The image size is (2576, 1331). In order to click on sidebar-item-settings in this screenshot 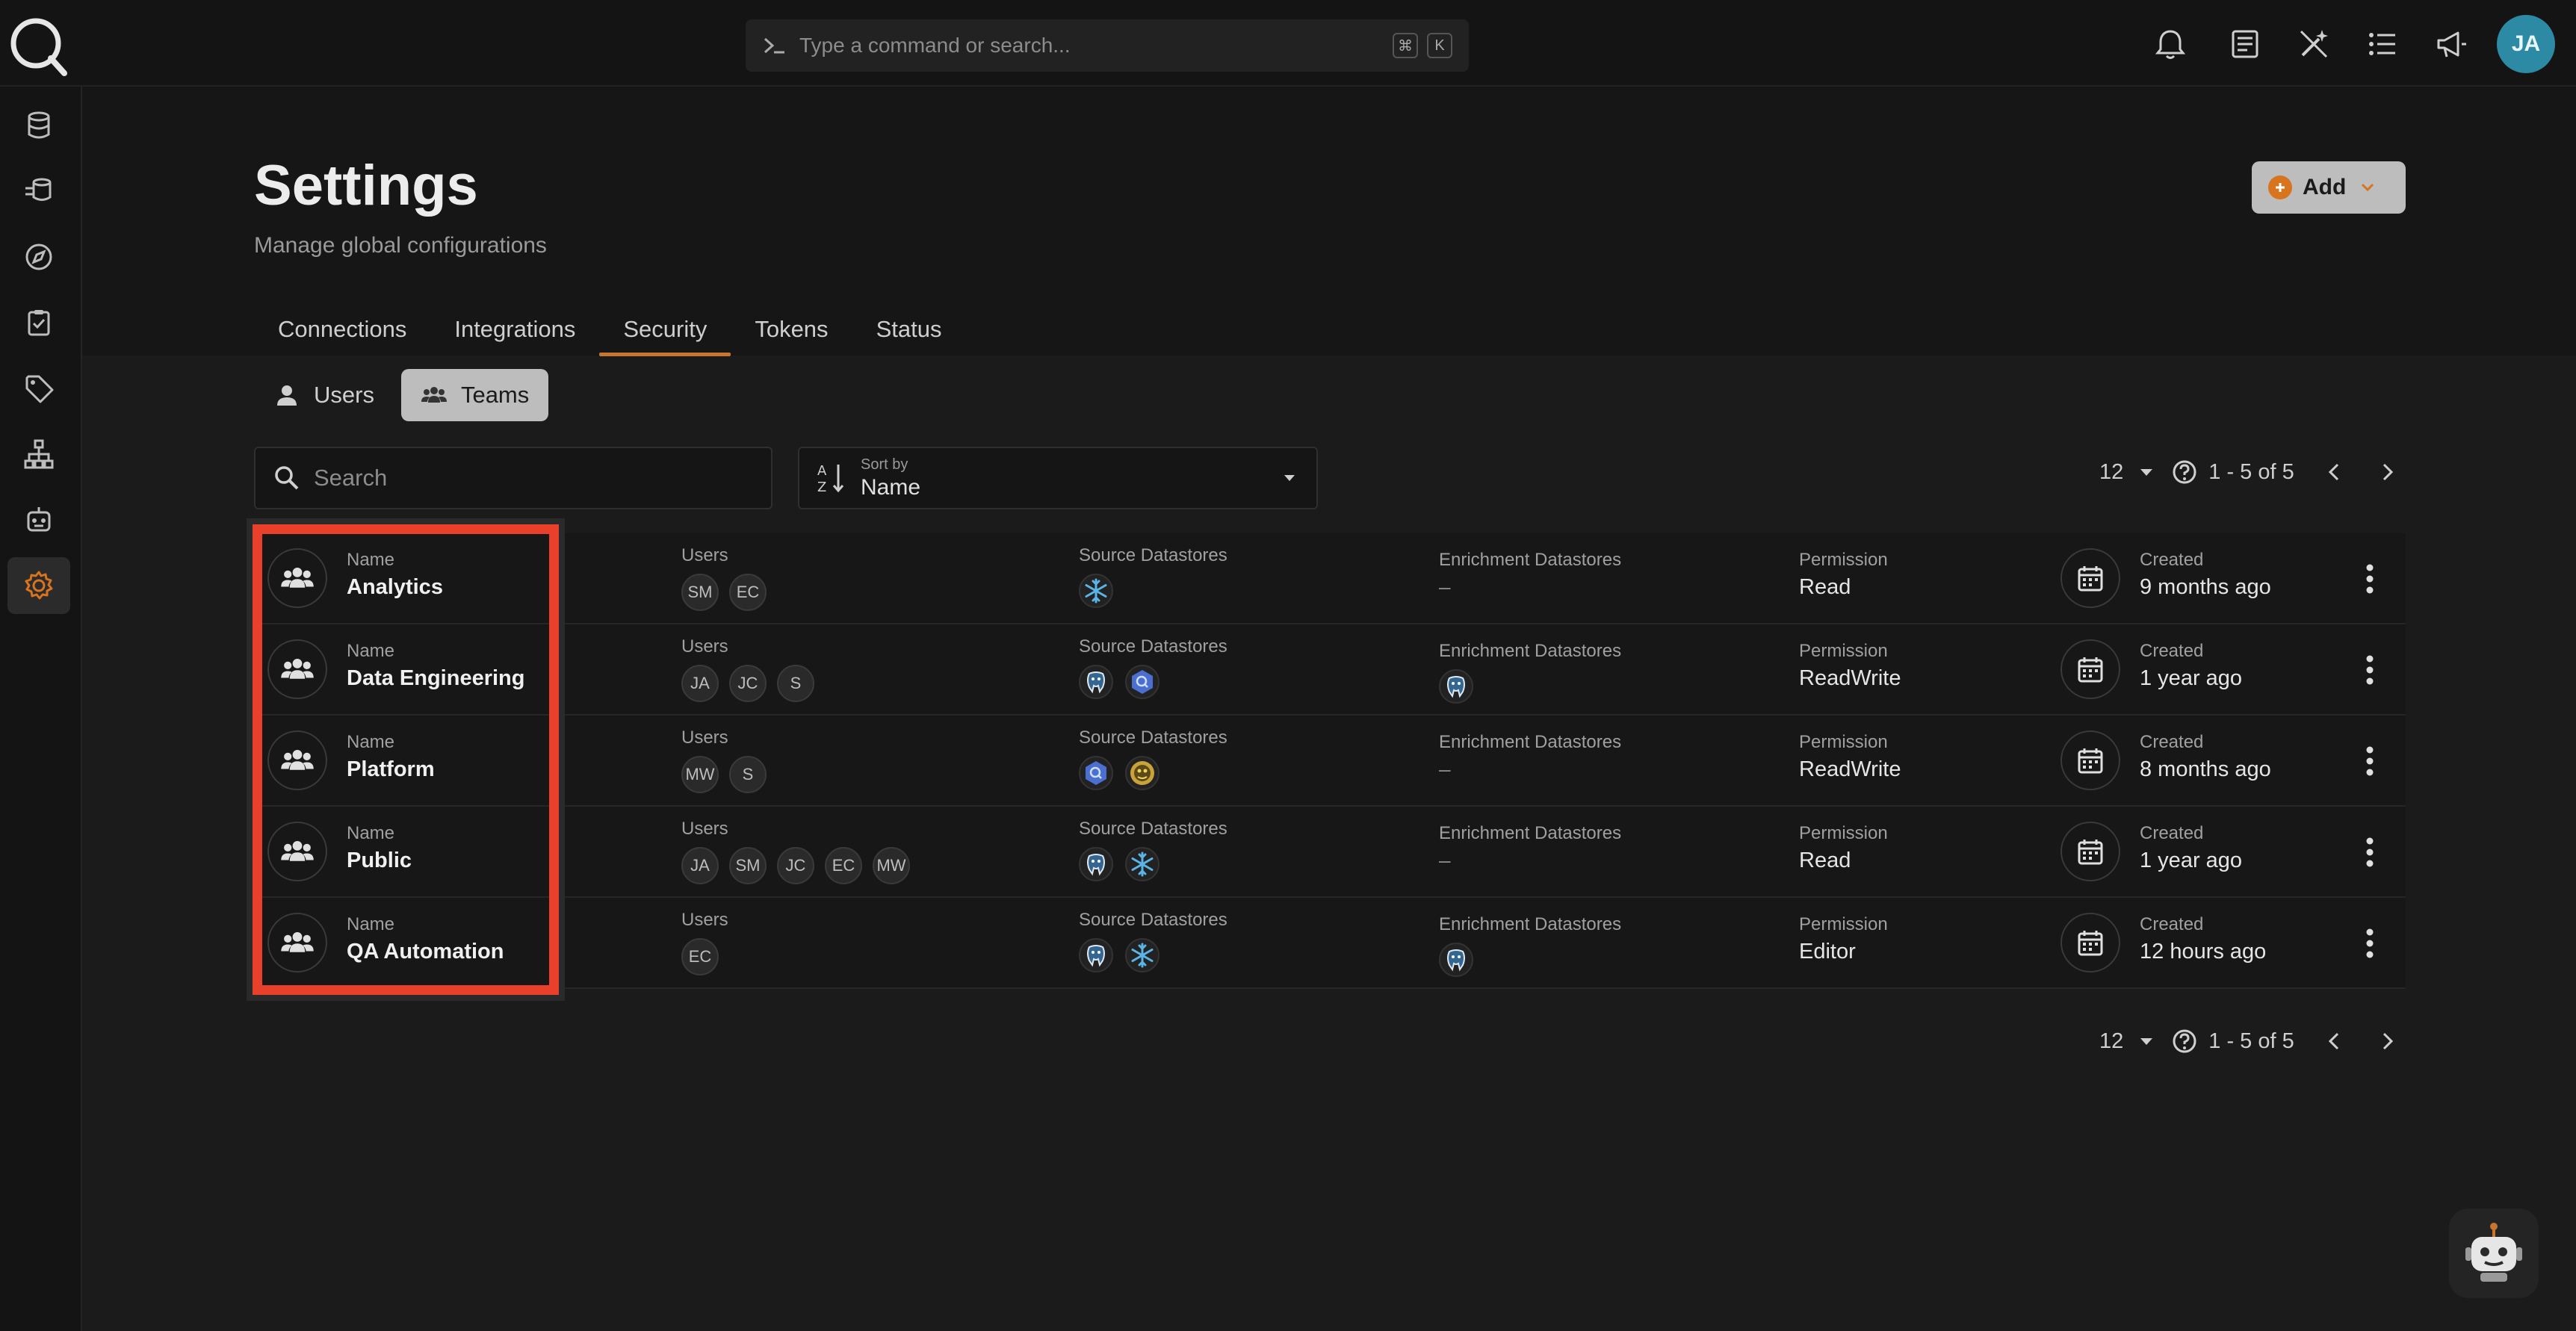, I will do `click(38, 585)`.